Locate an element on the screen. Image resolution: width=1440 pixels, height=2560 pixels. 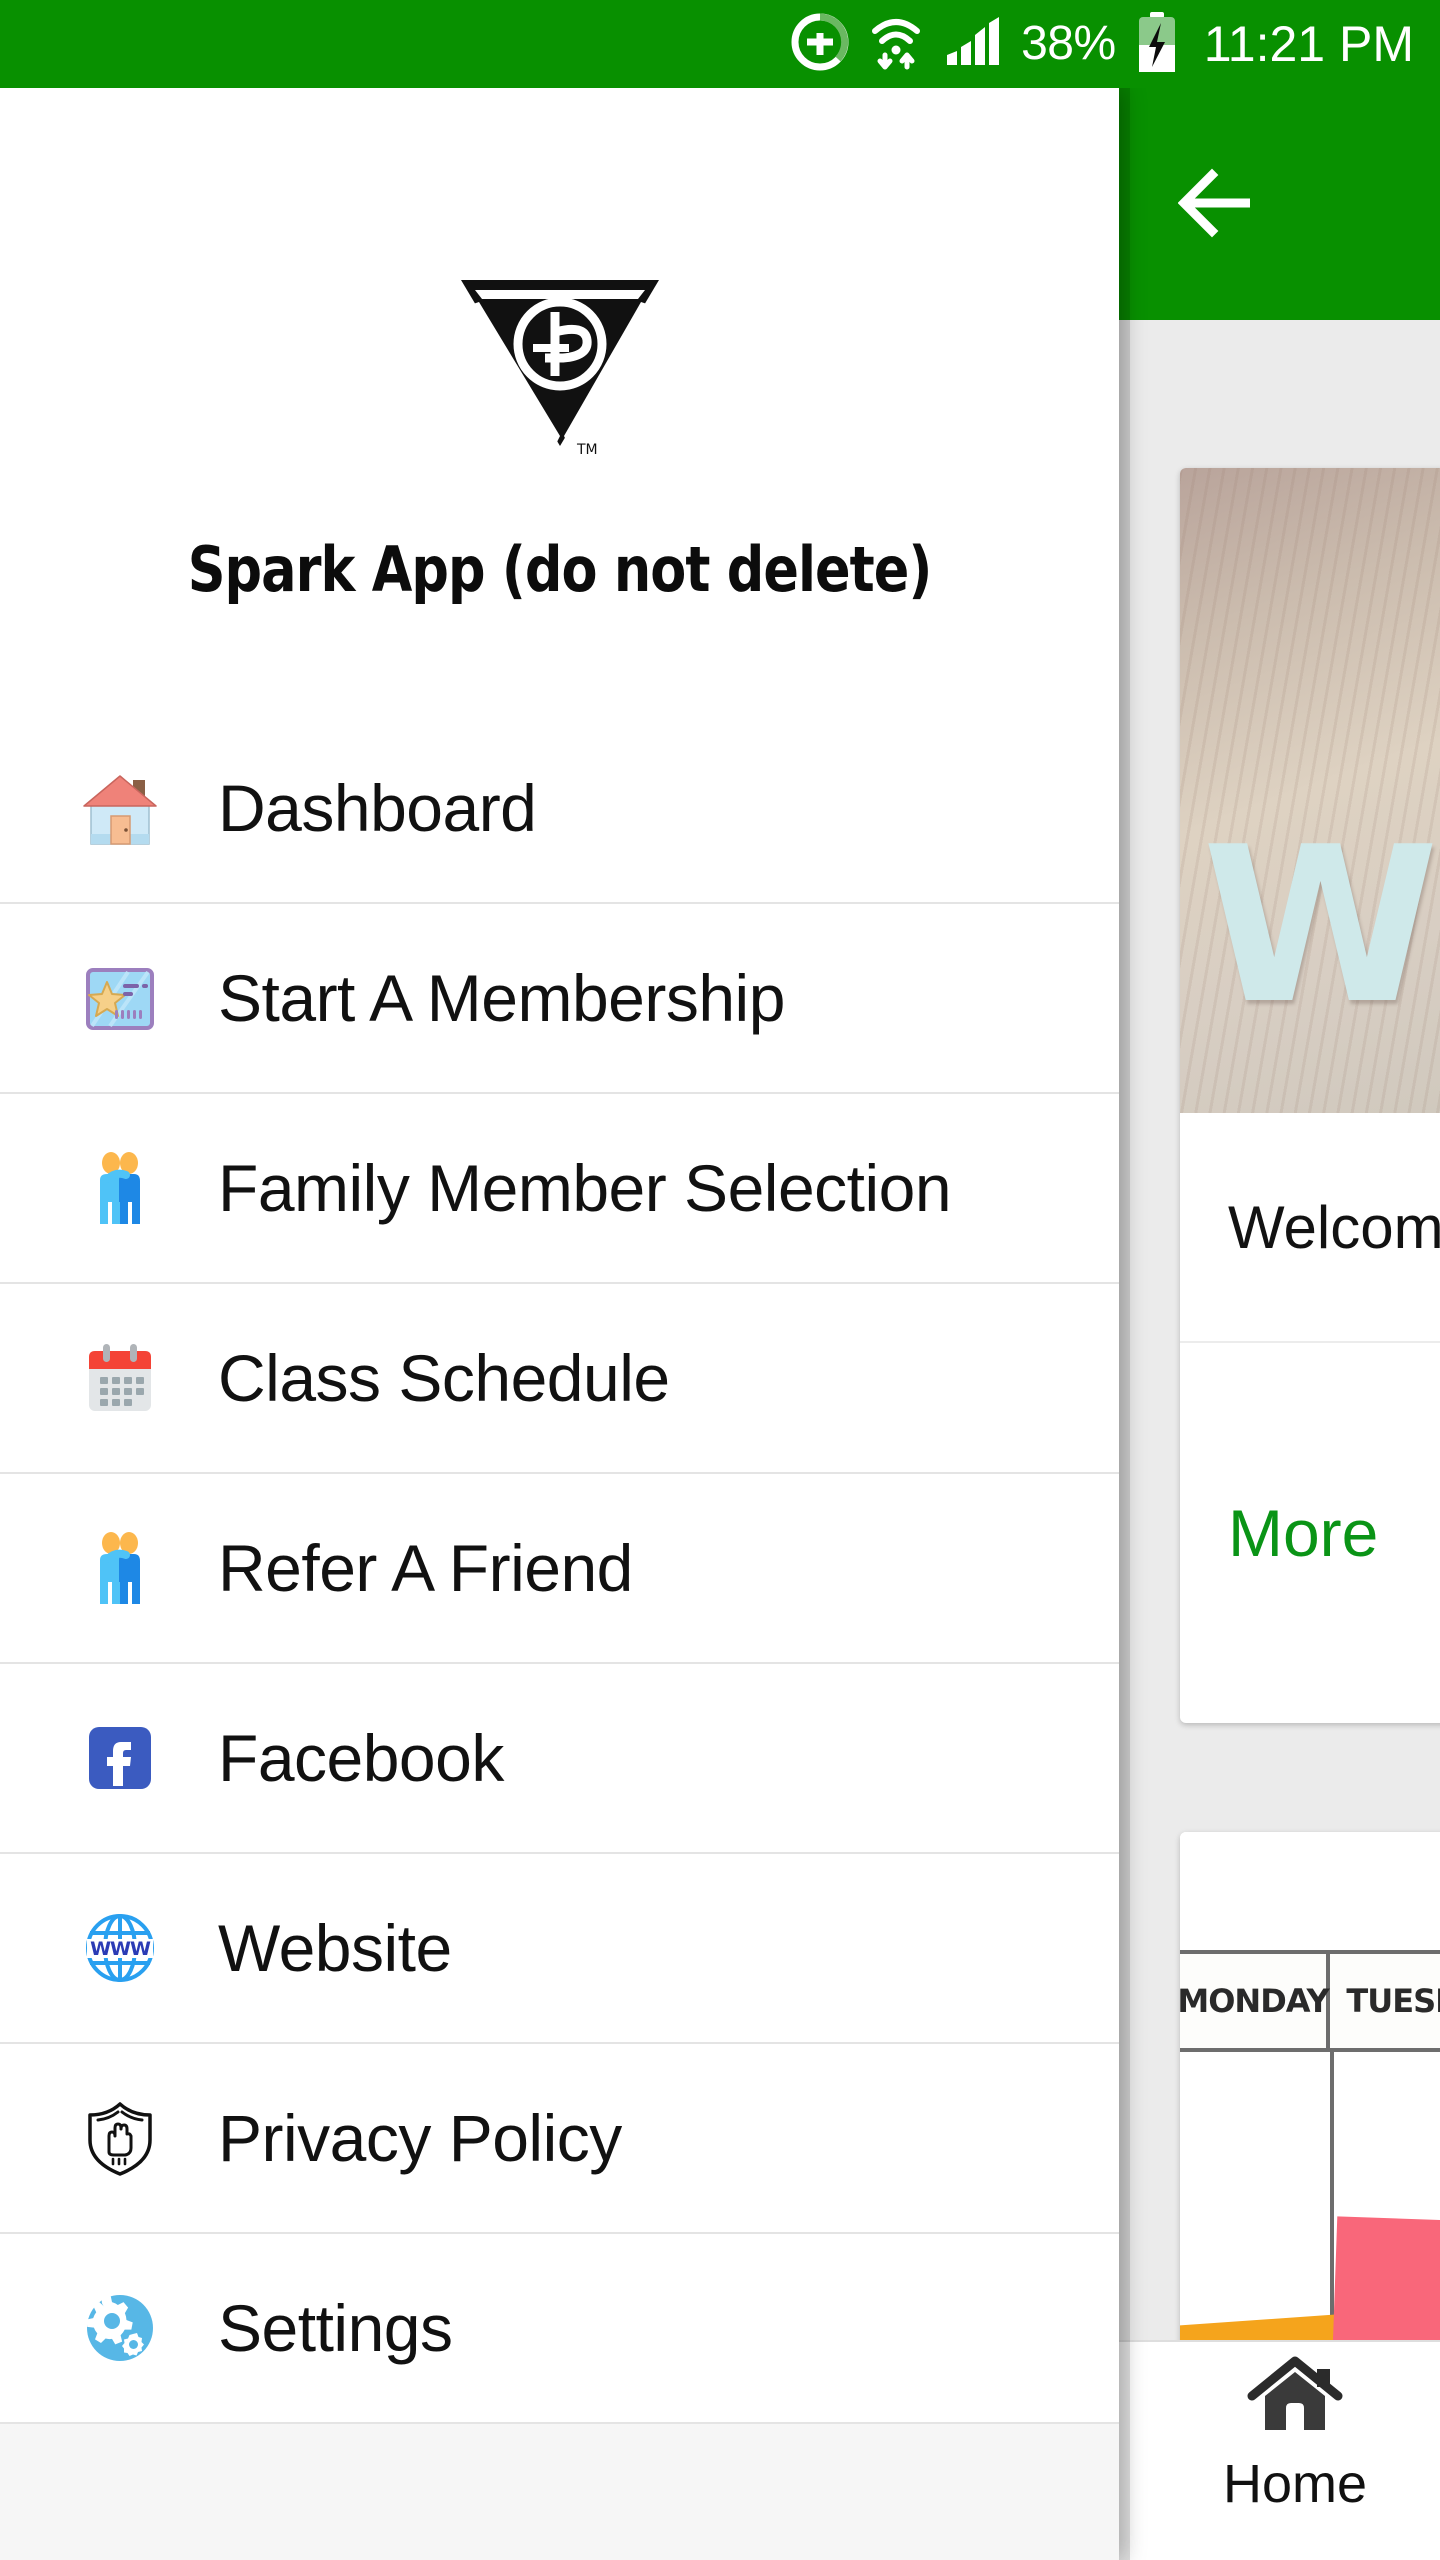
calendar-top-row is located at coordinates (1310, 1893).